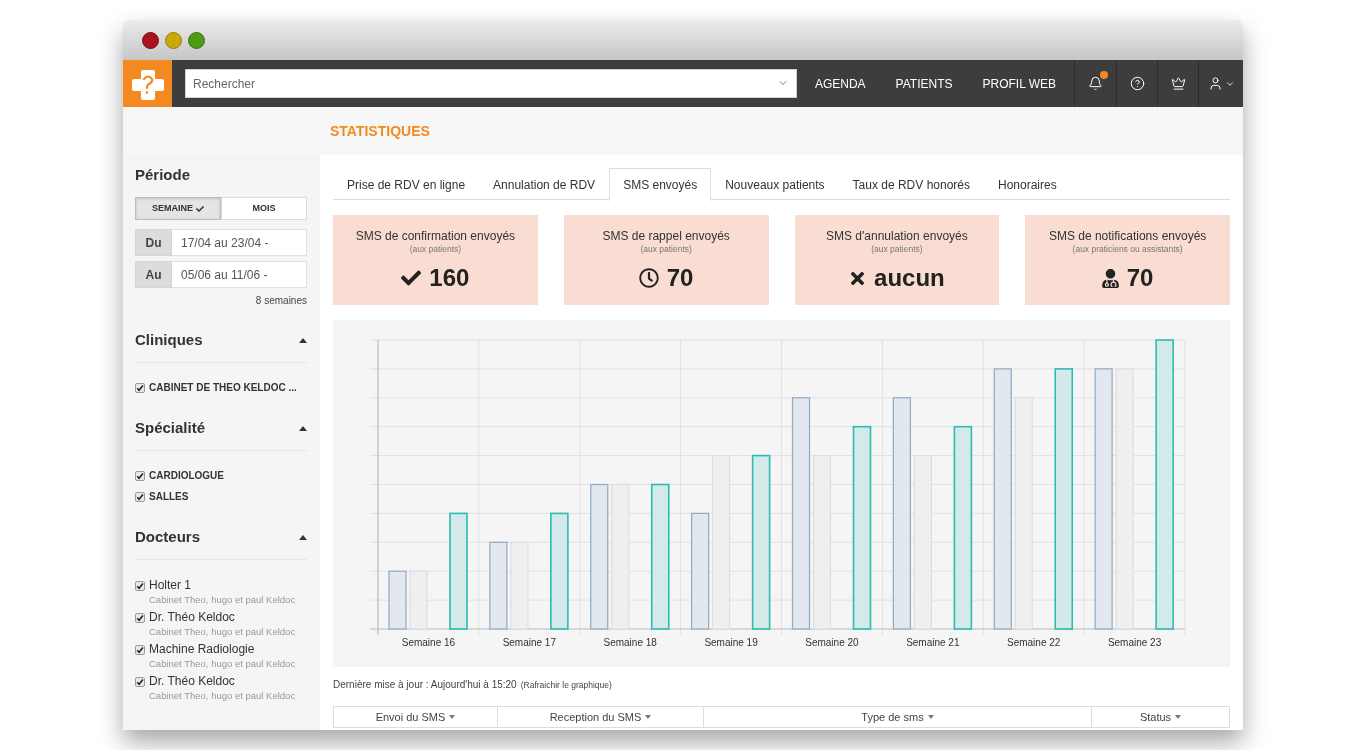 Image resolution: width=1366 pixels, height=750 pixels. Describe the element at coordinates (153, 274) in the screenshot. I see `date-label: Au` at that location.